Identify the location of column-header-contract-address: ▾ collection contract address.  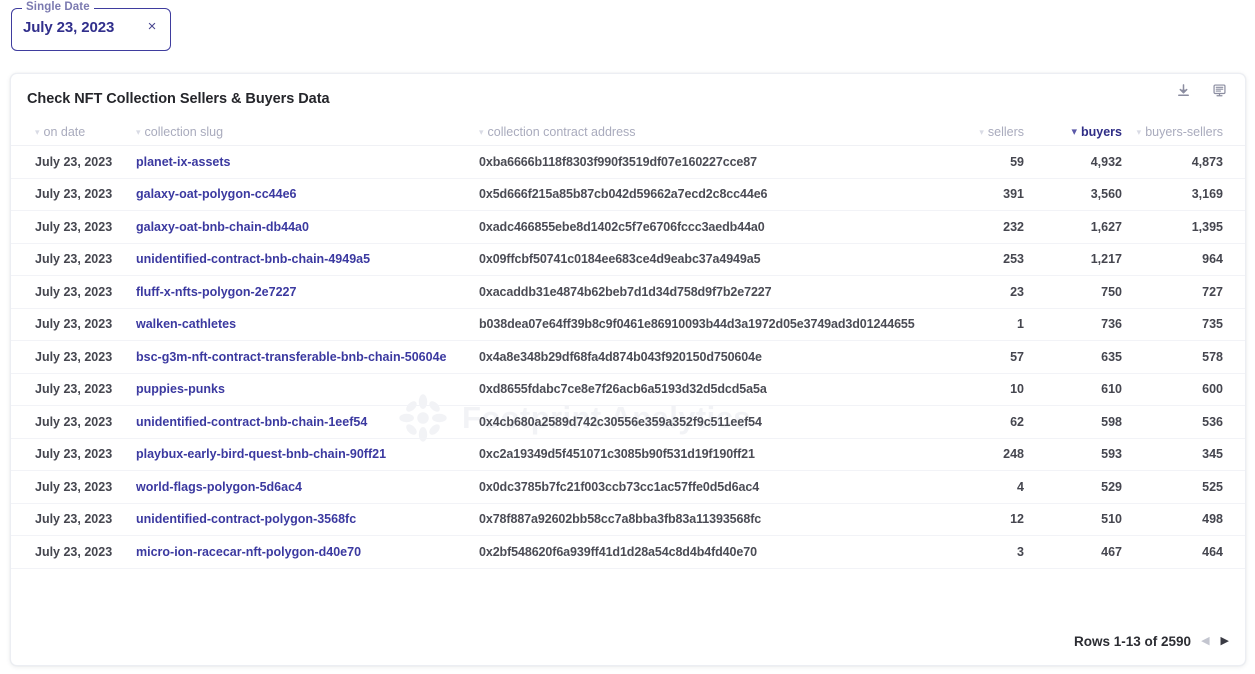
(703, 132).